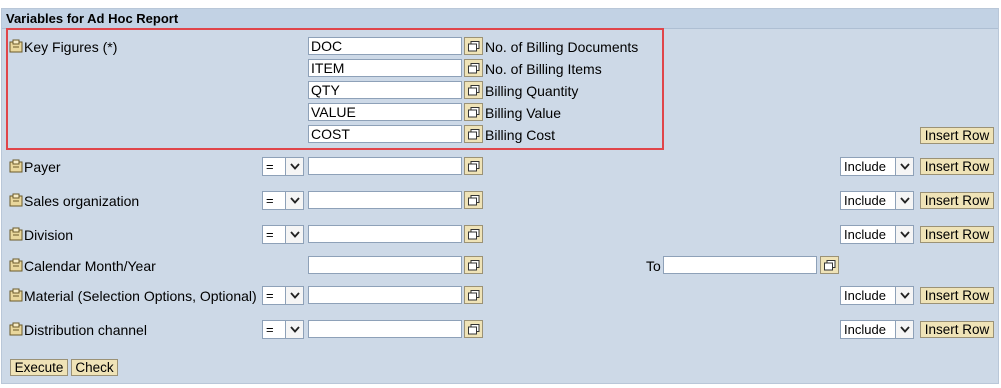 The height and width of the screenshot is (388, 1001). I want to click on key-figure-description: Billing Quantity, so click(532, 91).